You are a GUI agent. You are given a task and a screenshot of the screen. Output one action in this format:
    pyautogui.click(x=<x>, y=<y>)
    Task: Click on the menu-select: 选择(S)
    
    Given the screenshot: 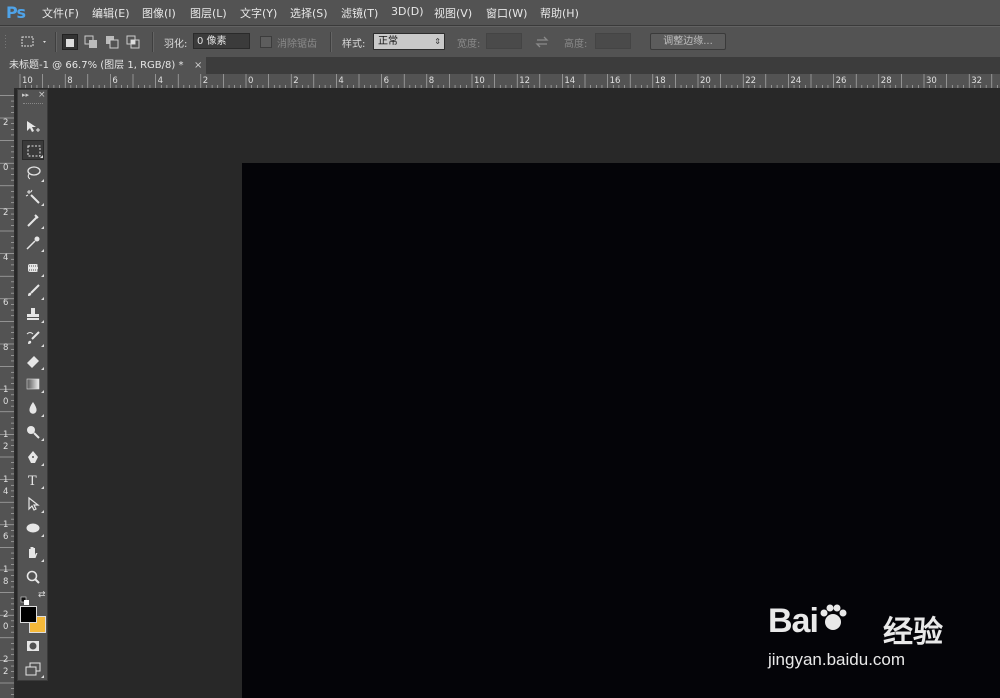 What is the action you would take?
    pyautogui.click(x=309, y=13)
    